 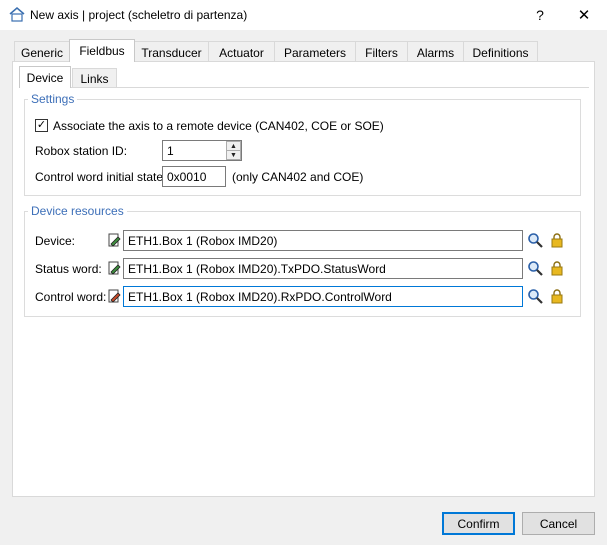 What do you see at coordinates (171, 52) in the screenshot?
I see `tab-transducer: Transducer` at bounding box center [171, 52].